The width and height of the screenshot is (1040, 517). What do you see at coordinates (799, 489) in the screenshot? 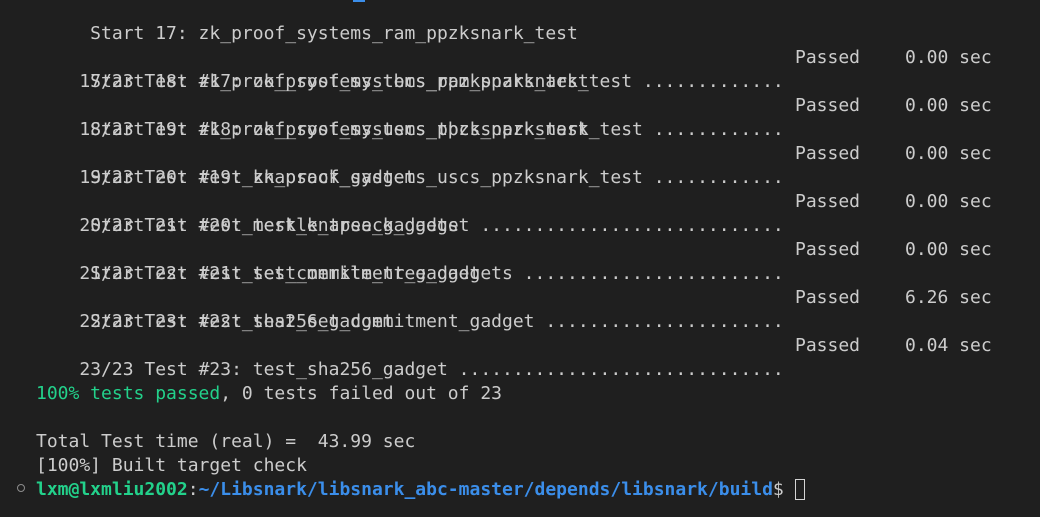
I see `terminal-cursor` at bounding box center [799, 489].